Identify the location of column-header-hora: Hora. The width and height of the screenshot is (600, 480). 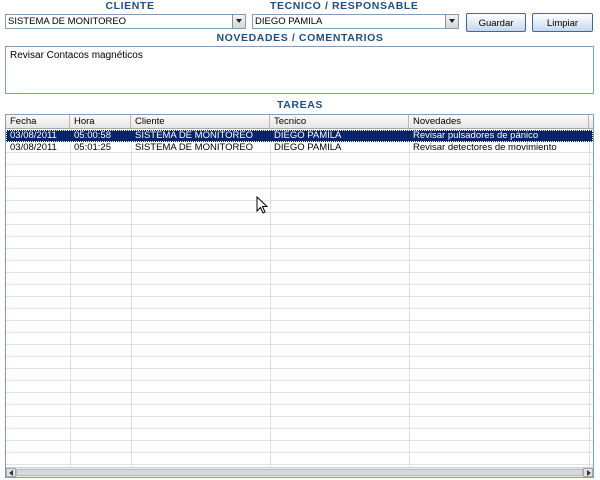
(100, 121).